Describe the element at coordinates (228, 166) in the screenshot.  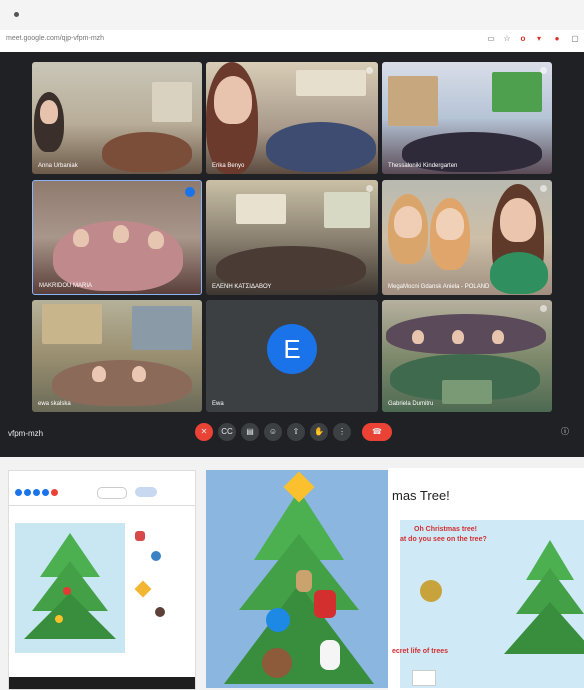
I see `participant-name: Erika Benyo` at that location.